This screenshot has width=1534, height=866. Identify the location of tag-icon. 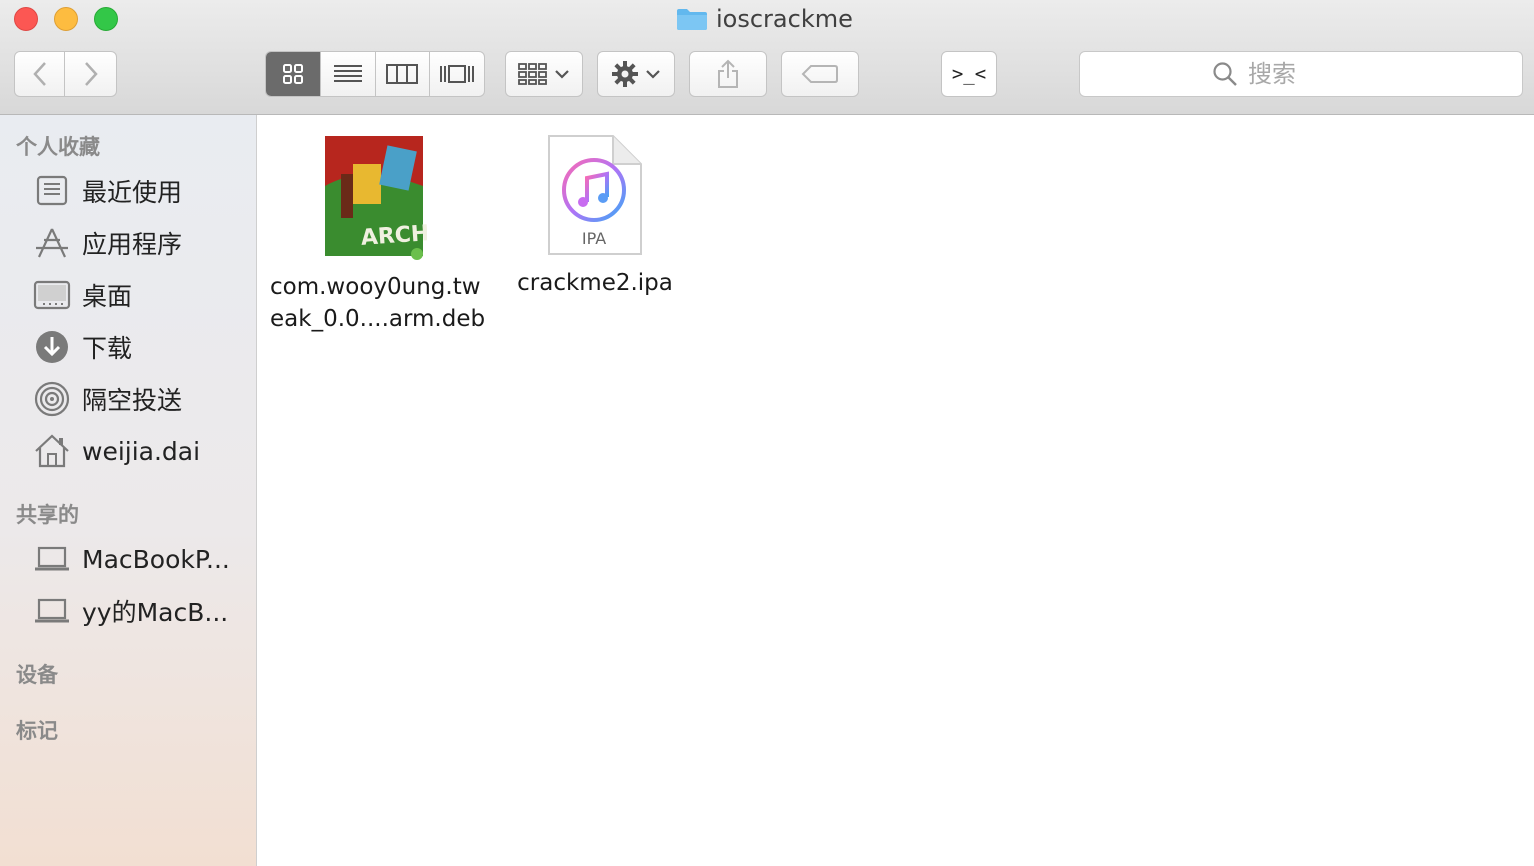
(819, 74).